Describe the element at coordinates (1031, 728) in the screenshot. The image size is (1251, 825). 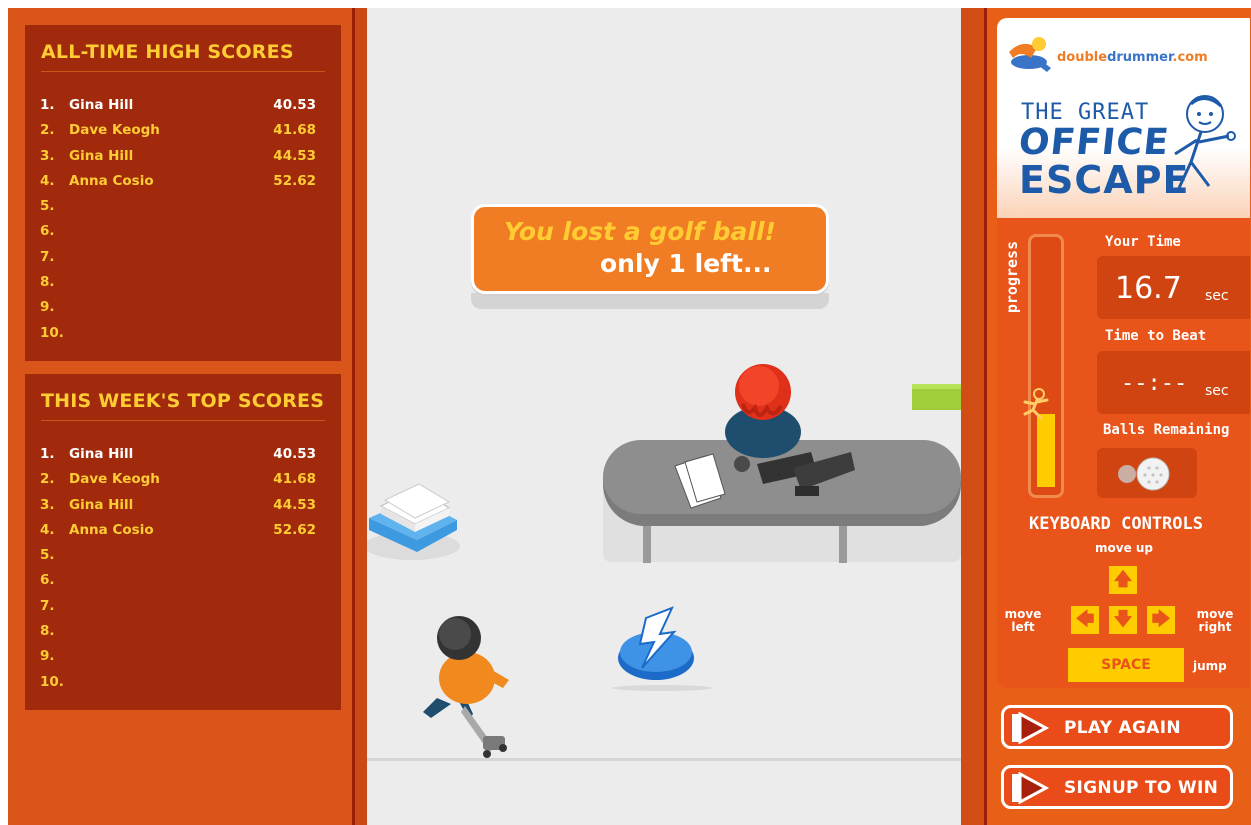
I see `play-arrow-icon` at that location.